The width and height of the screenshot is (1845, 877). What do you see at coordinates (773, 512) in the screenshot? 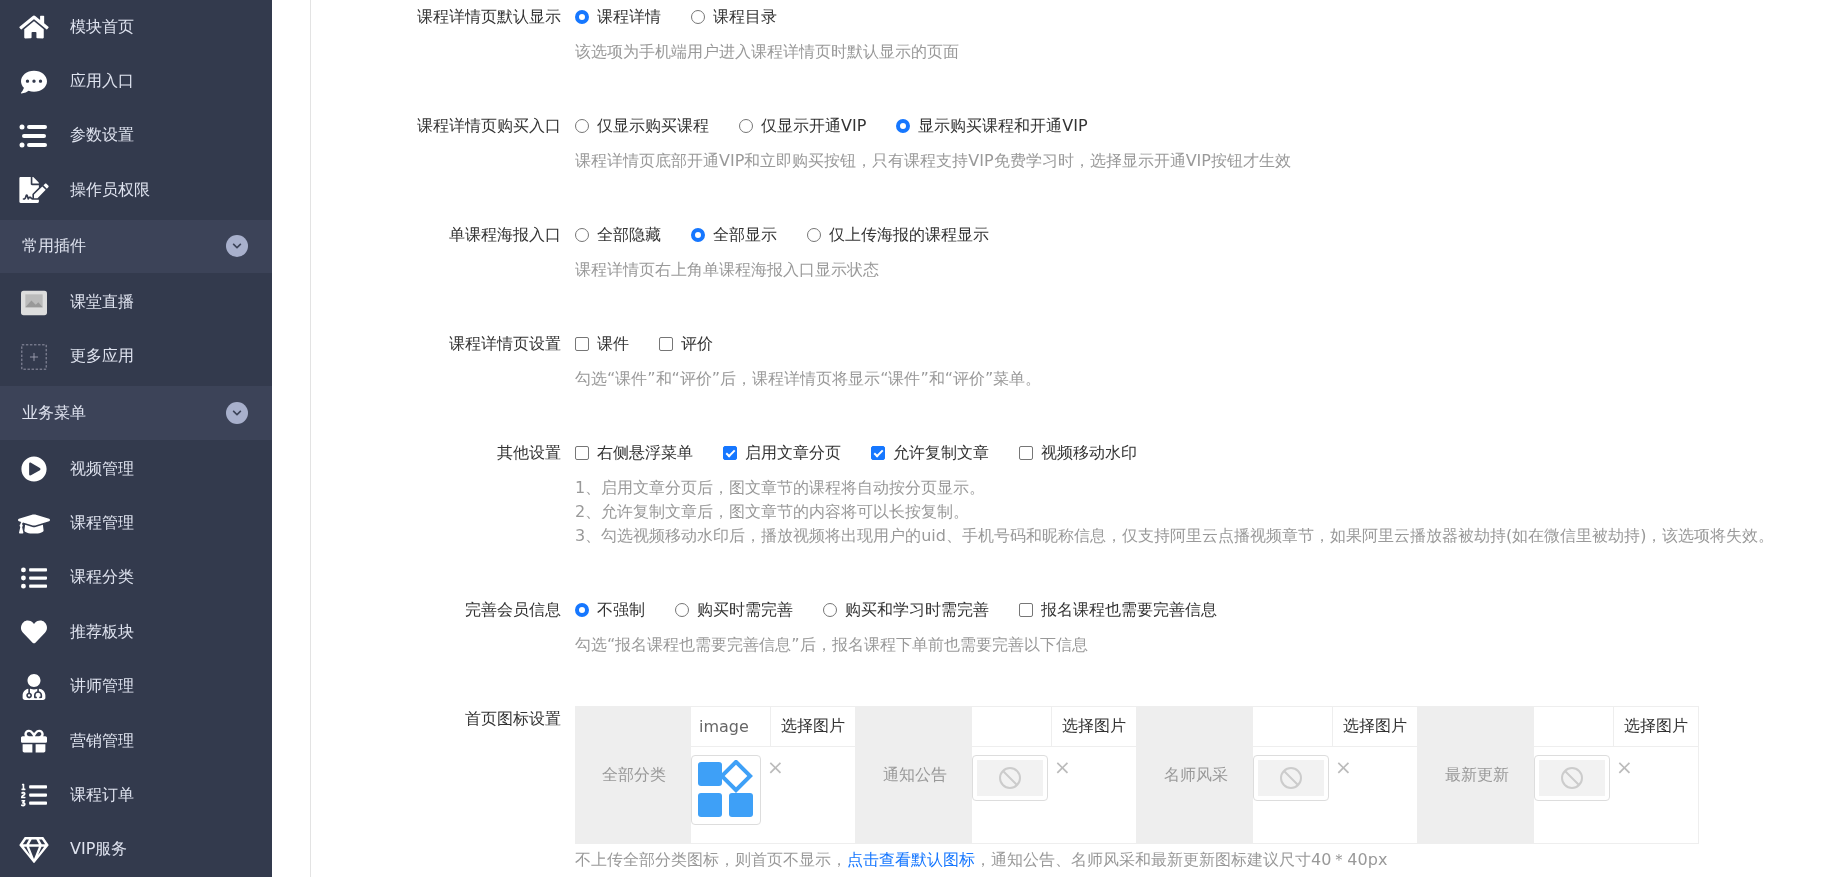
I see `help-text: 2、允许复制文章后，图文章节的内容将可以长按复制。` at bounding box center [773, 512].